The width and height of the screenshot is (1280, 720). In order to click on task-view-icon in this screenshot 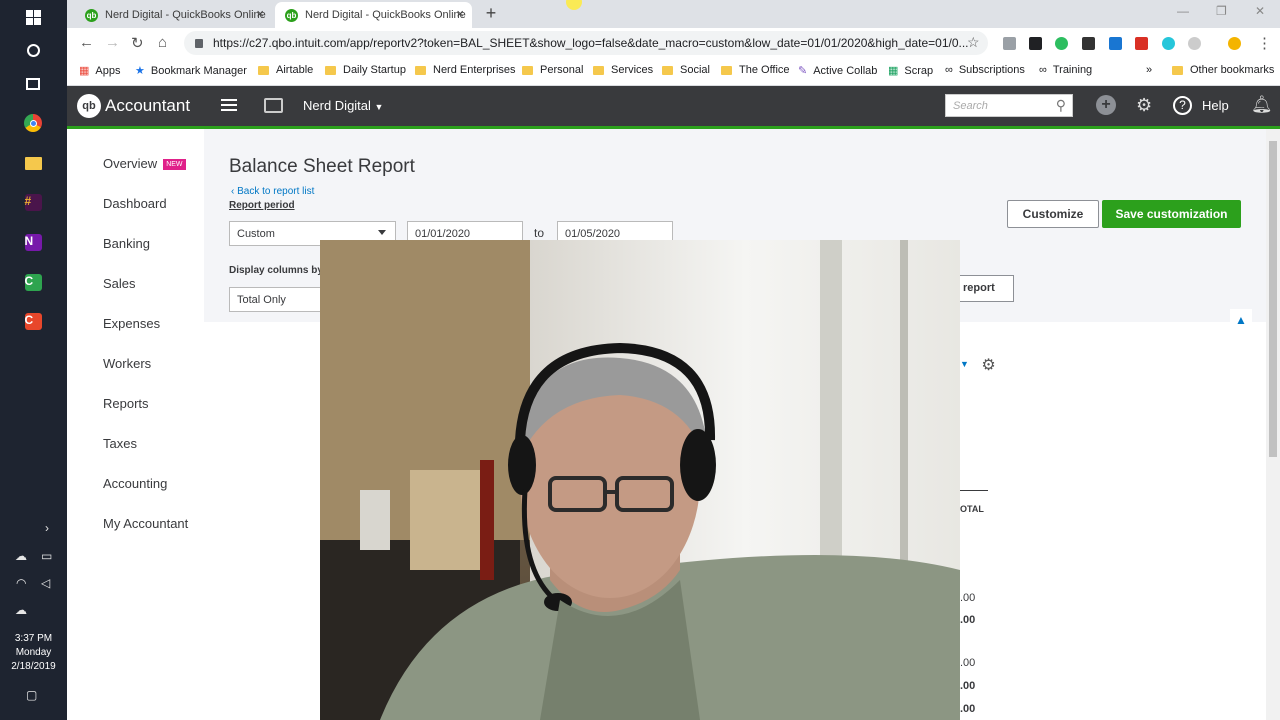, I will do `click(33, 84)`.